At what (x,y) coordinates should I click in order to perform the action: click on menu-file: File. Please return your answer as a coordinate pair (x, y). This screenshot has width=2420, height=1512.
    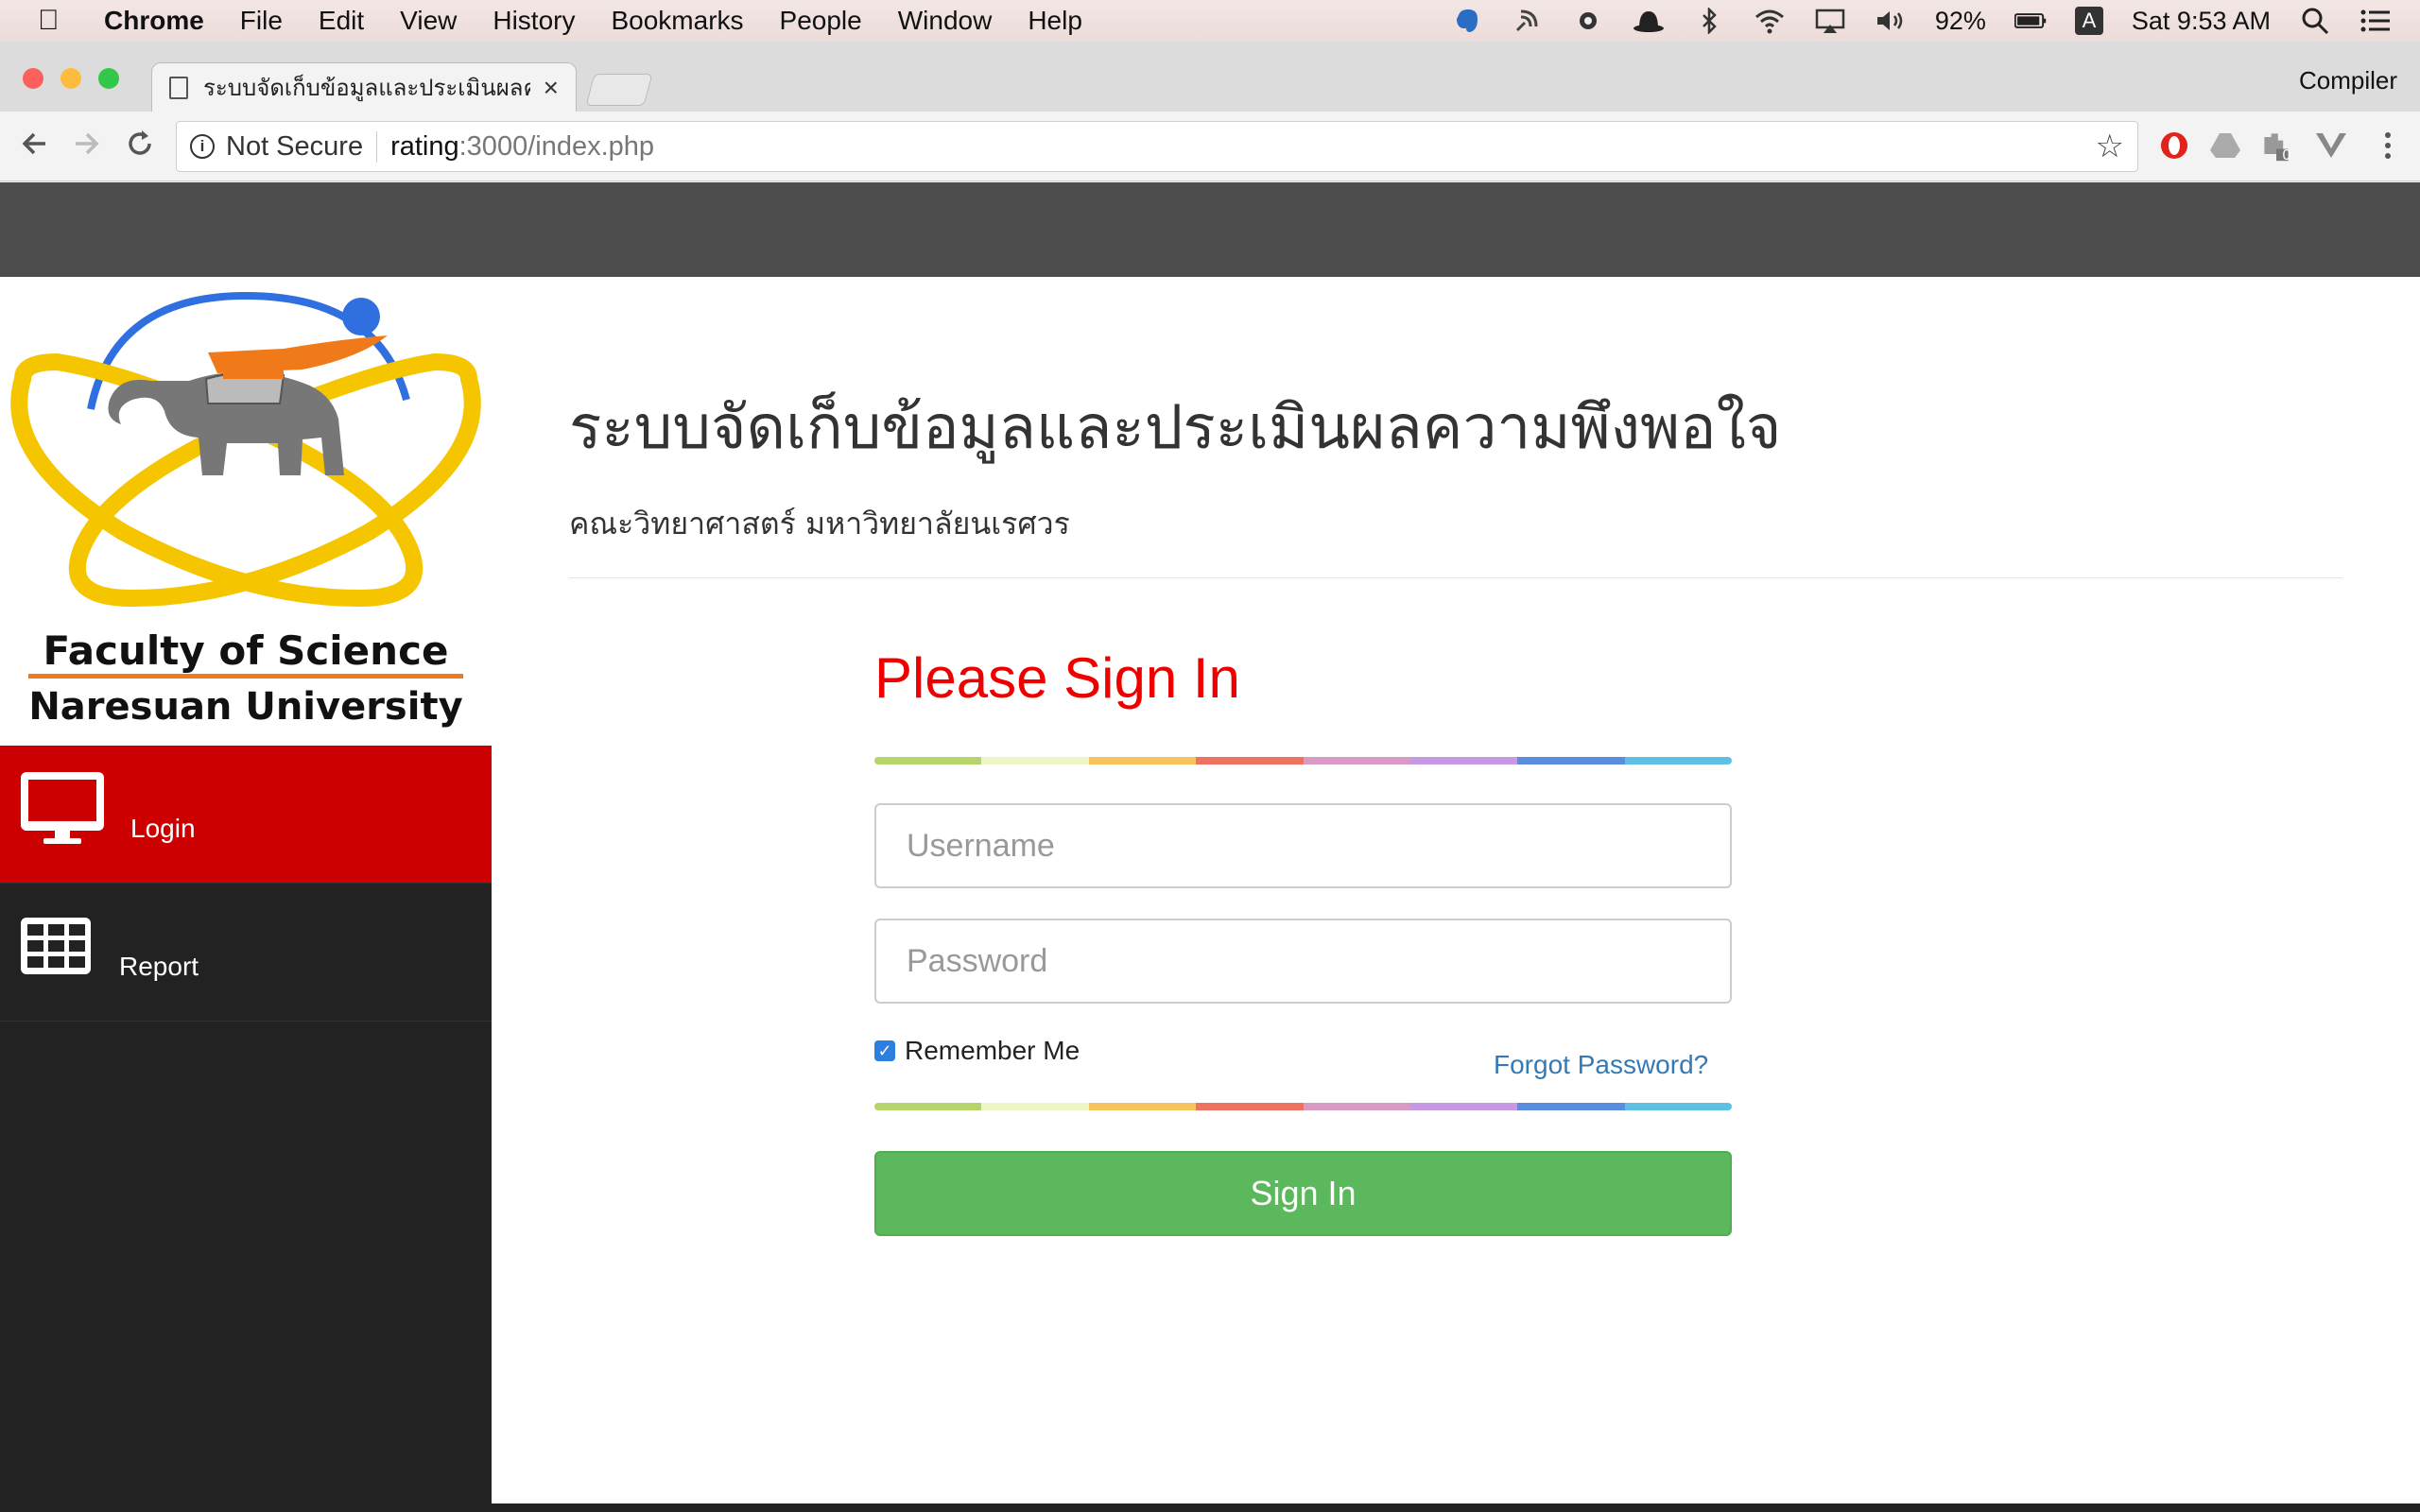
    Looking at the image, I should click on (261, 21).